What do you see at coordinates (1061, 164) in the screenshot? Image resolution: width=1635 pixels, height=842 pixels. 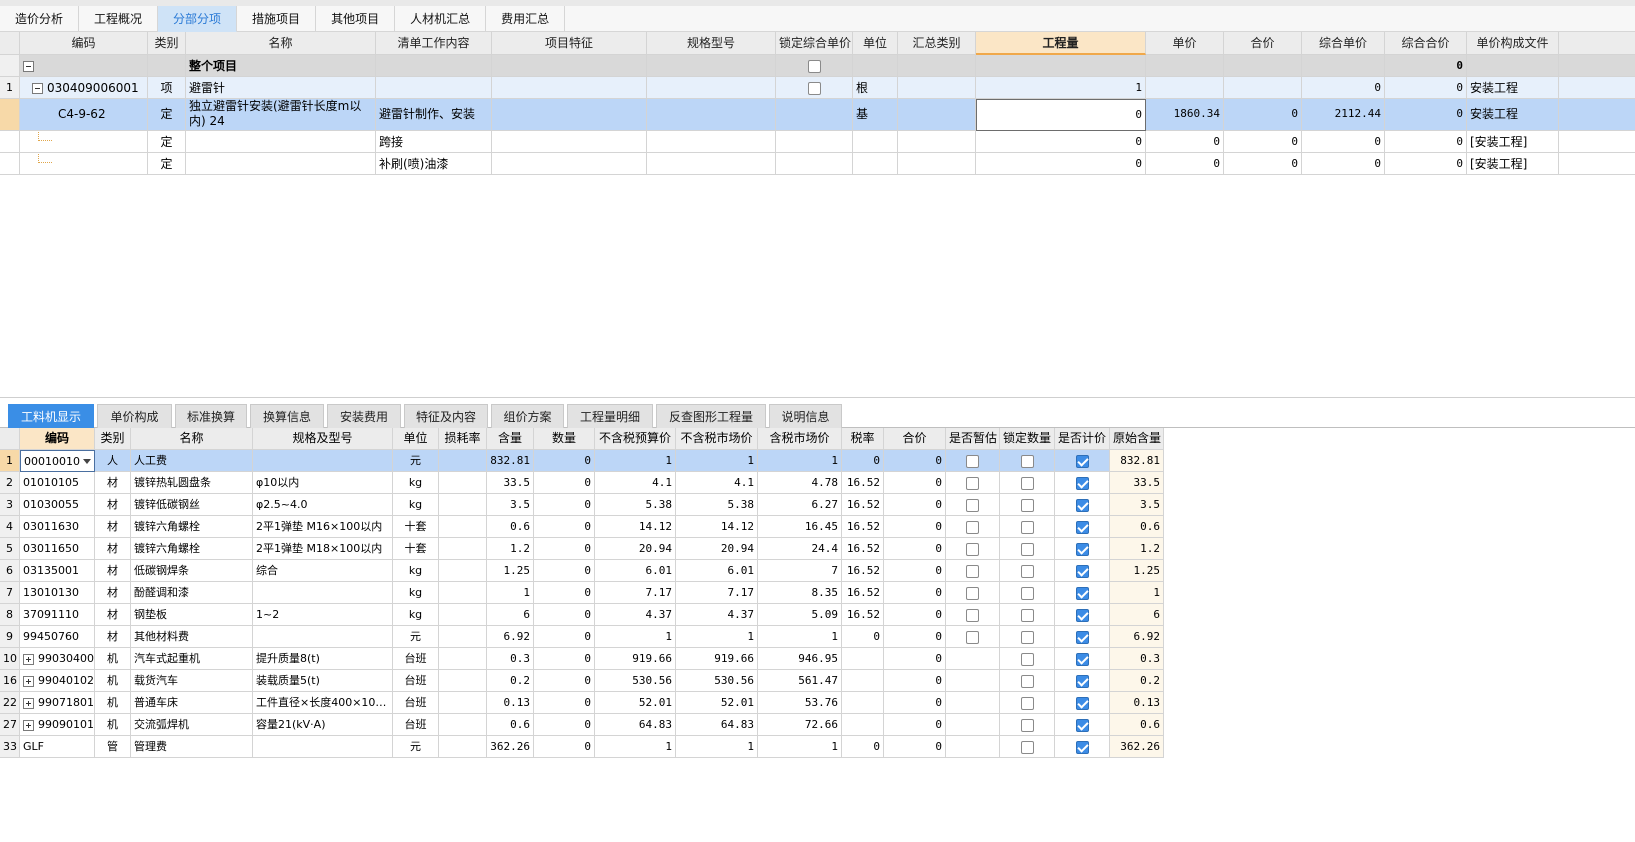 I see `sub-quantity: 0` at bounding box center [1061, 164].